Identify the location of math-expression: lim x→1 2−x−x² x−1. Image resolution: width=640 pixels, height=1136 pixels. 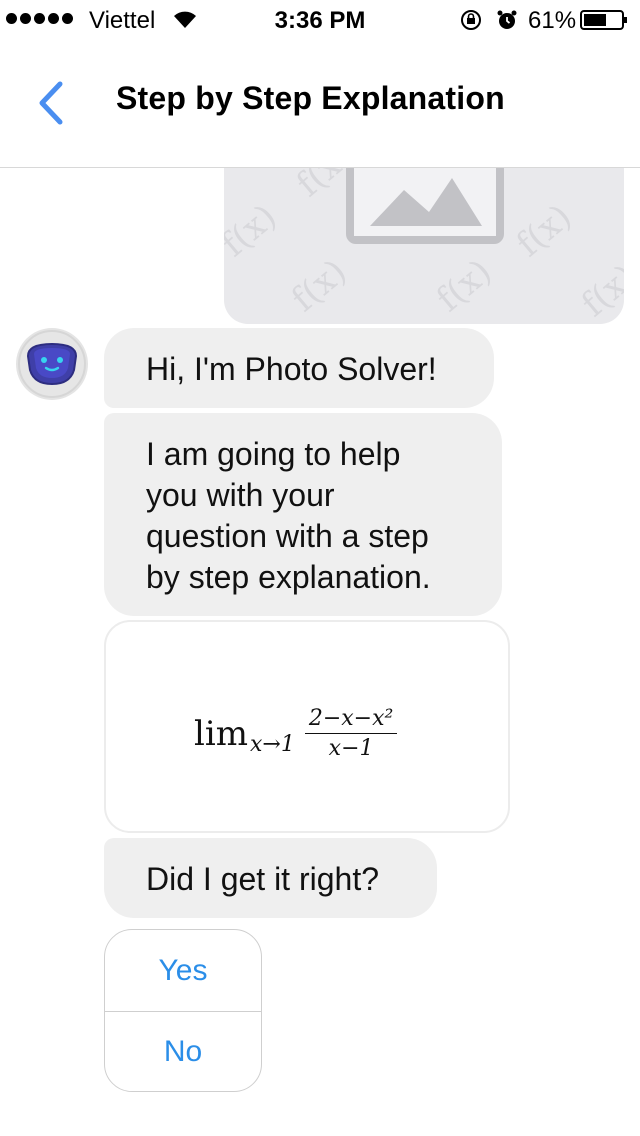
(296, 733).